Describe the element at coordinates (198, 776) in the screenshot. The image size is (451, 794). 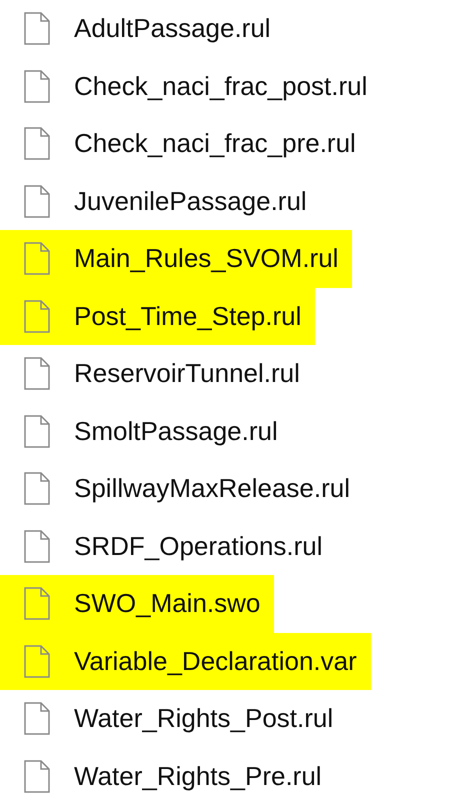
I see `file-name: Water_Rights_Pre.rul` at that location.